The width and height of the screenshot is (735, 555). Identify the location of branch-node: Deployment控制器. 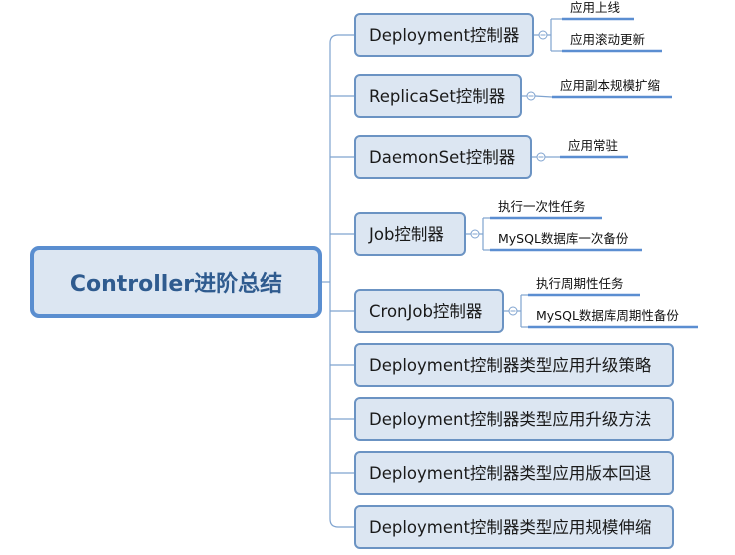
(444, 35).